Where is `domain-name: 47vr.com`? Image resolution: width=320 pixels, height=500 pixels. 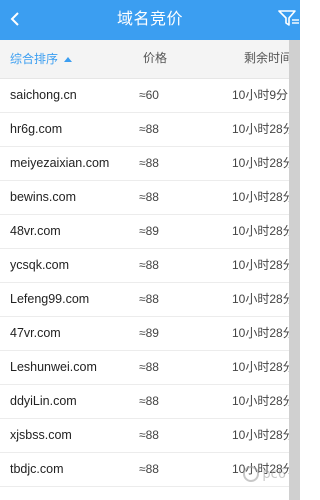 domain-name: 47vr.com is located at coordinates (35, 333).